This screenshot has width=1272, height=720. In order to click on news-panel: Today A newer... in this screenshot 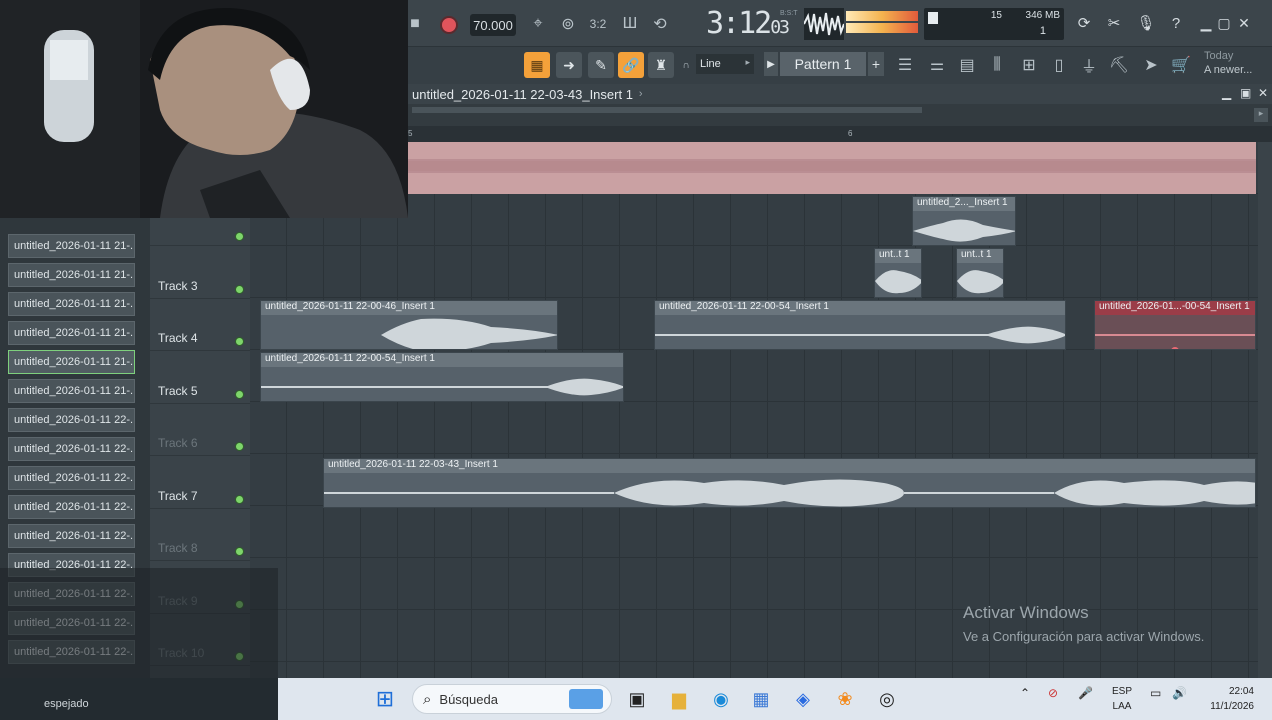, I will do `click(1238, 65)`.